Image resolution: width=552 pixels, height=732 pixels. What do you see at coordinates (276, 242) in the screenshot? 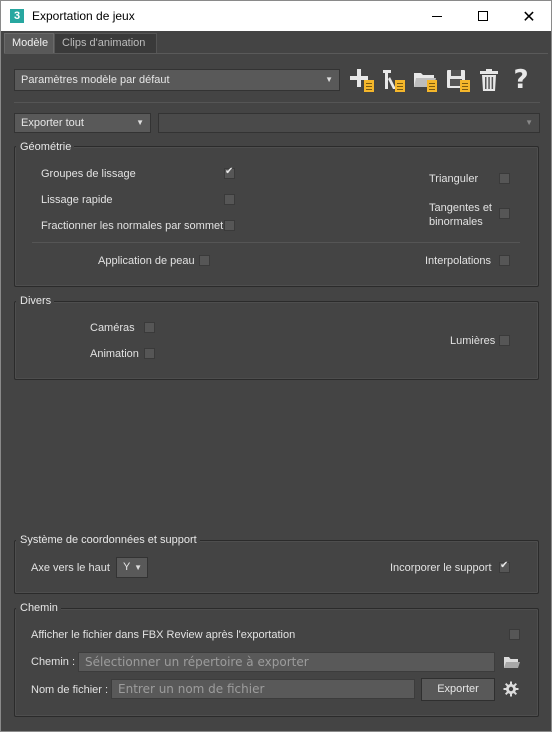
I see `geometry-separator` at bounding box center [276, 242].